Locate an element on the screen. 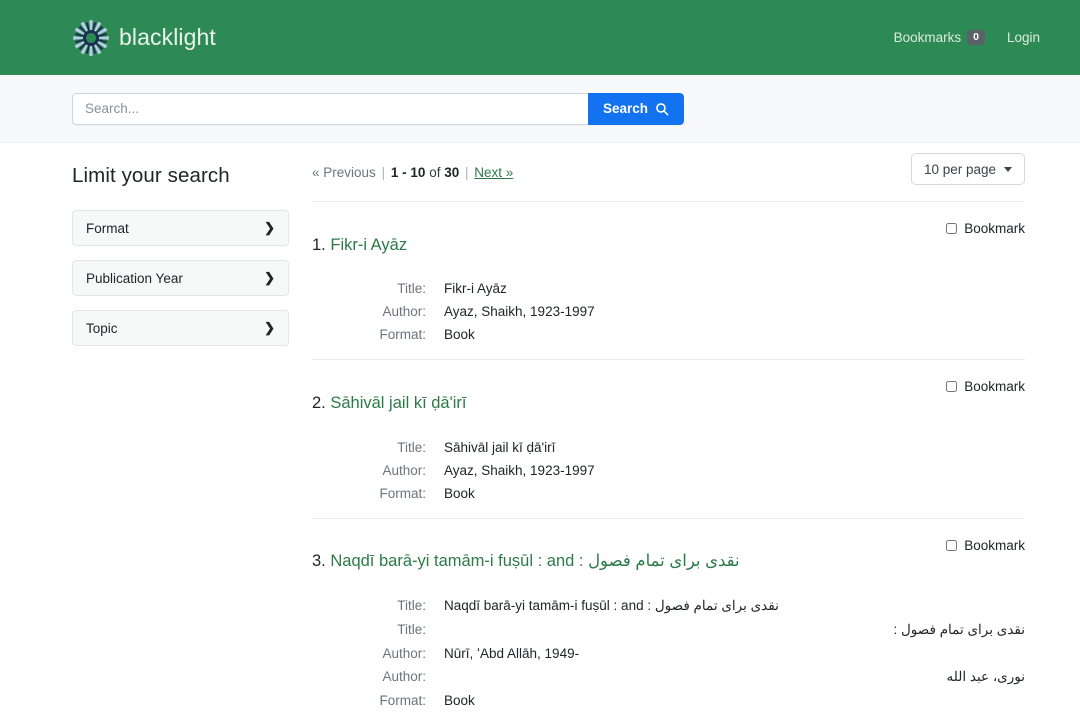 This screenshot has width=1080, height=714. metadata-value: نوری، عبد الله is located at coordinates (985, 677).